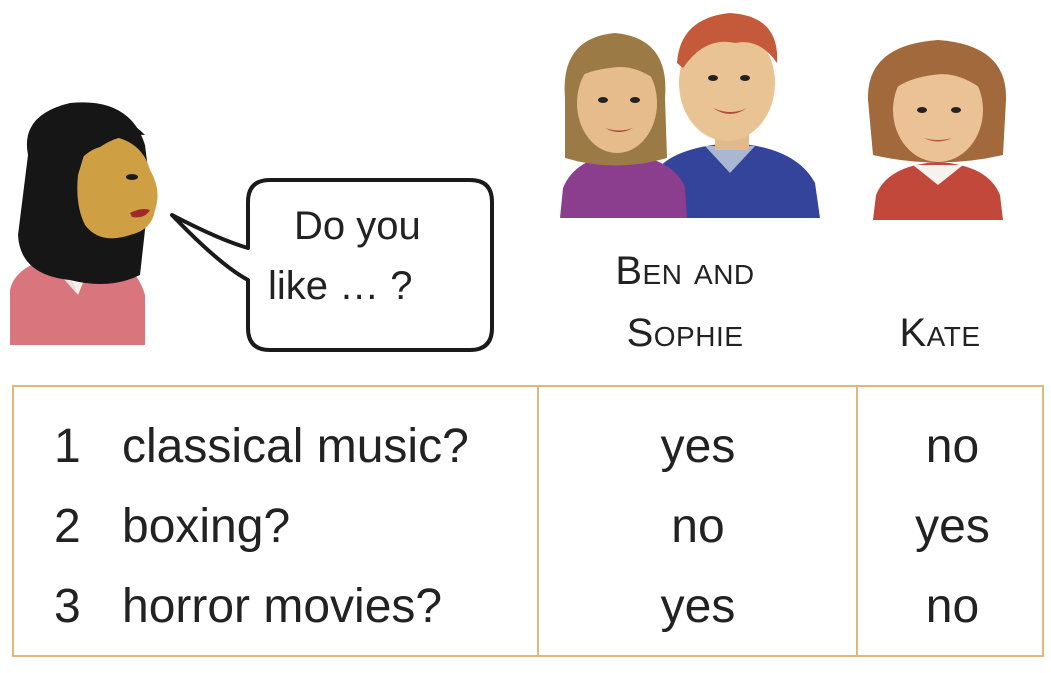 The width and height of the screenshot is (1051, 673). Describe the element at coordinates (690, 115) in the screenshot. I see `ben-and-sophie-illustration` at that location.